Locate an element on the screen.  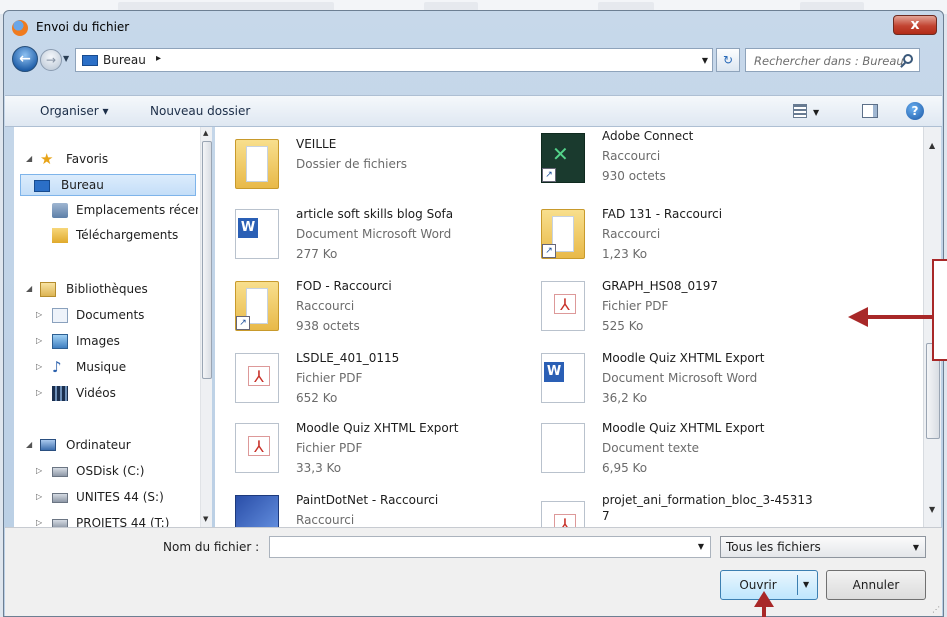
cancel-button-label: Annuler is located at coordinates (876, 585).